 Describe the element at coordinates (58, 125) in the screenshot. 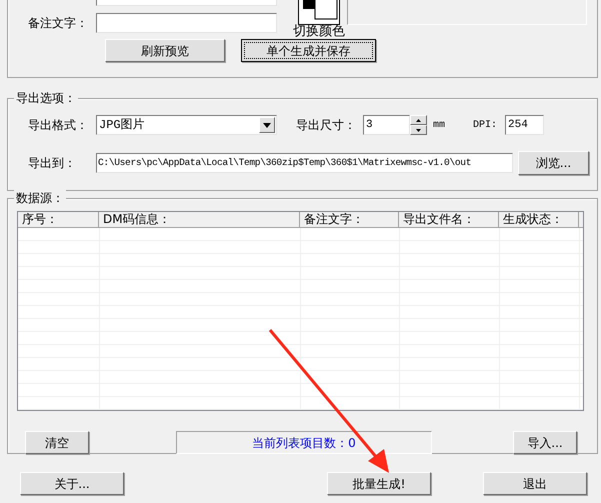

I see `field-label: 导出格式：` at that location.